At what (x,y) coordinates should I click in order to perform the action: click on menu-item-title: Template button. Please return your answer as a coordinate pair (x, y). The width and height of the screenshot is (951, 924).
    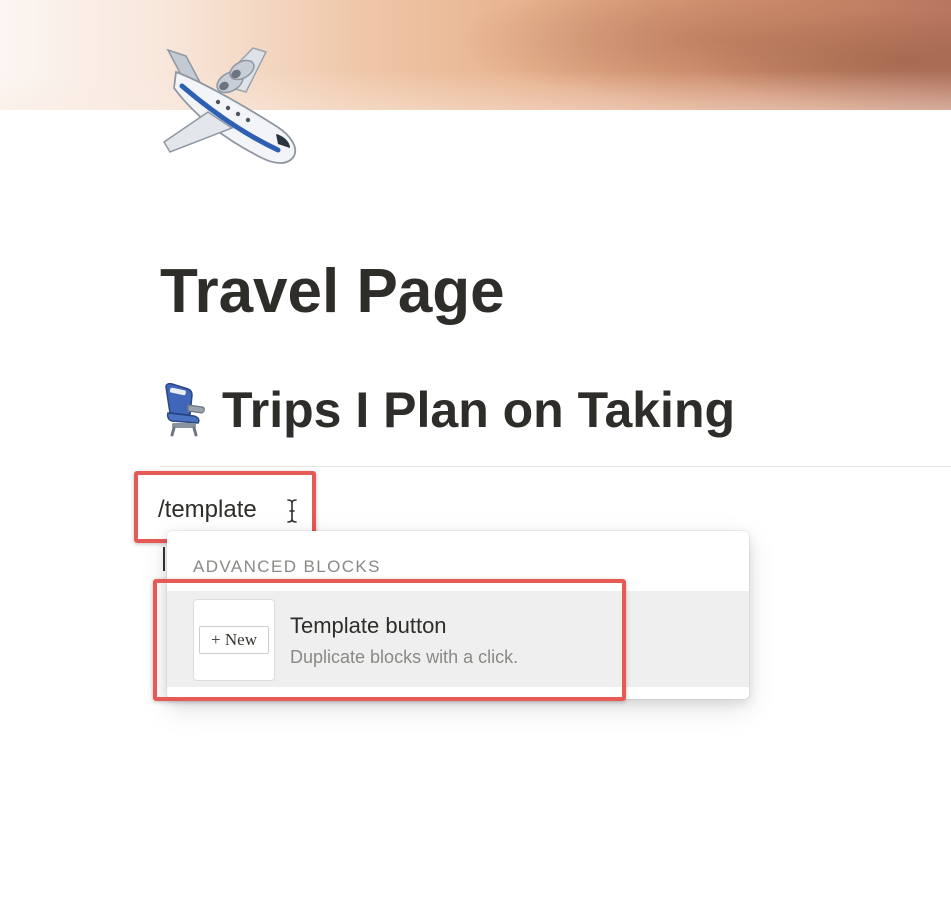
    Looking at the image, I should click on (368, 625).